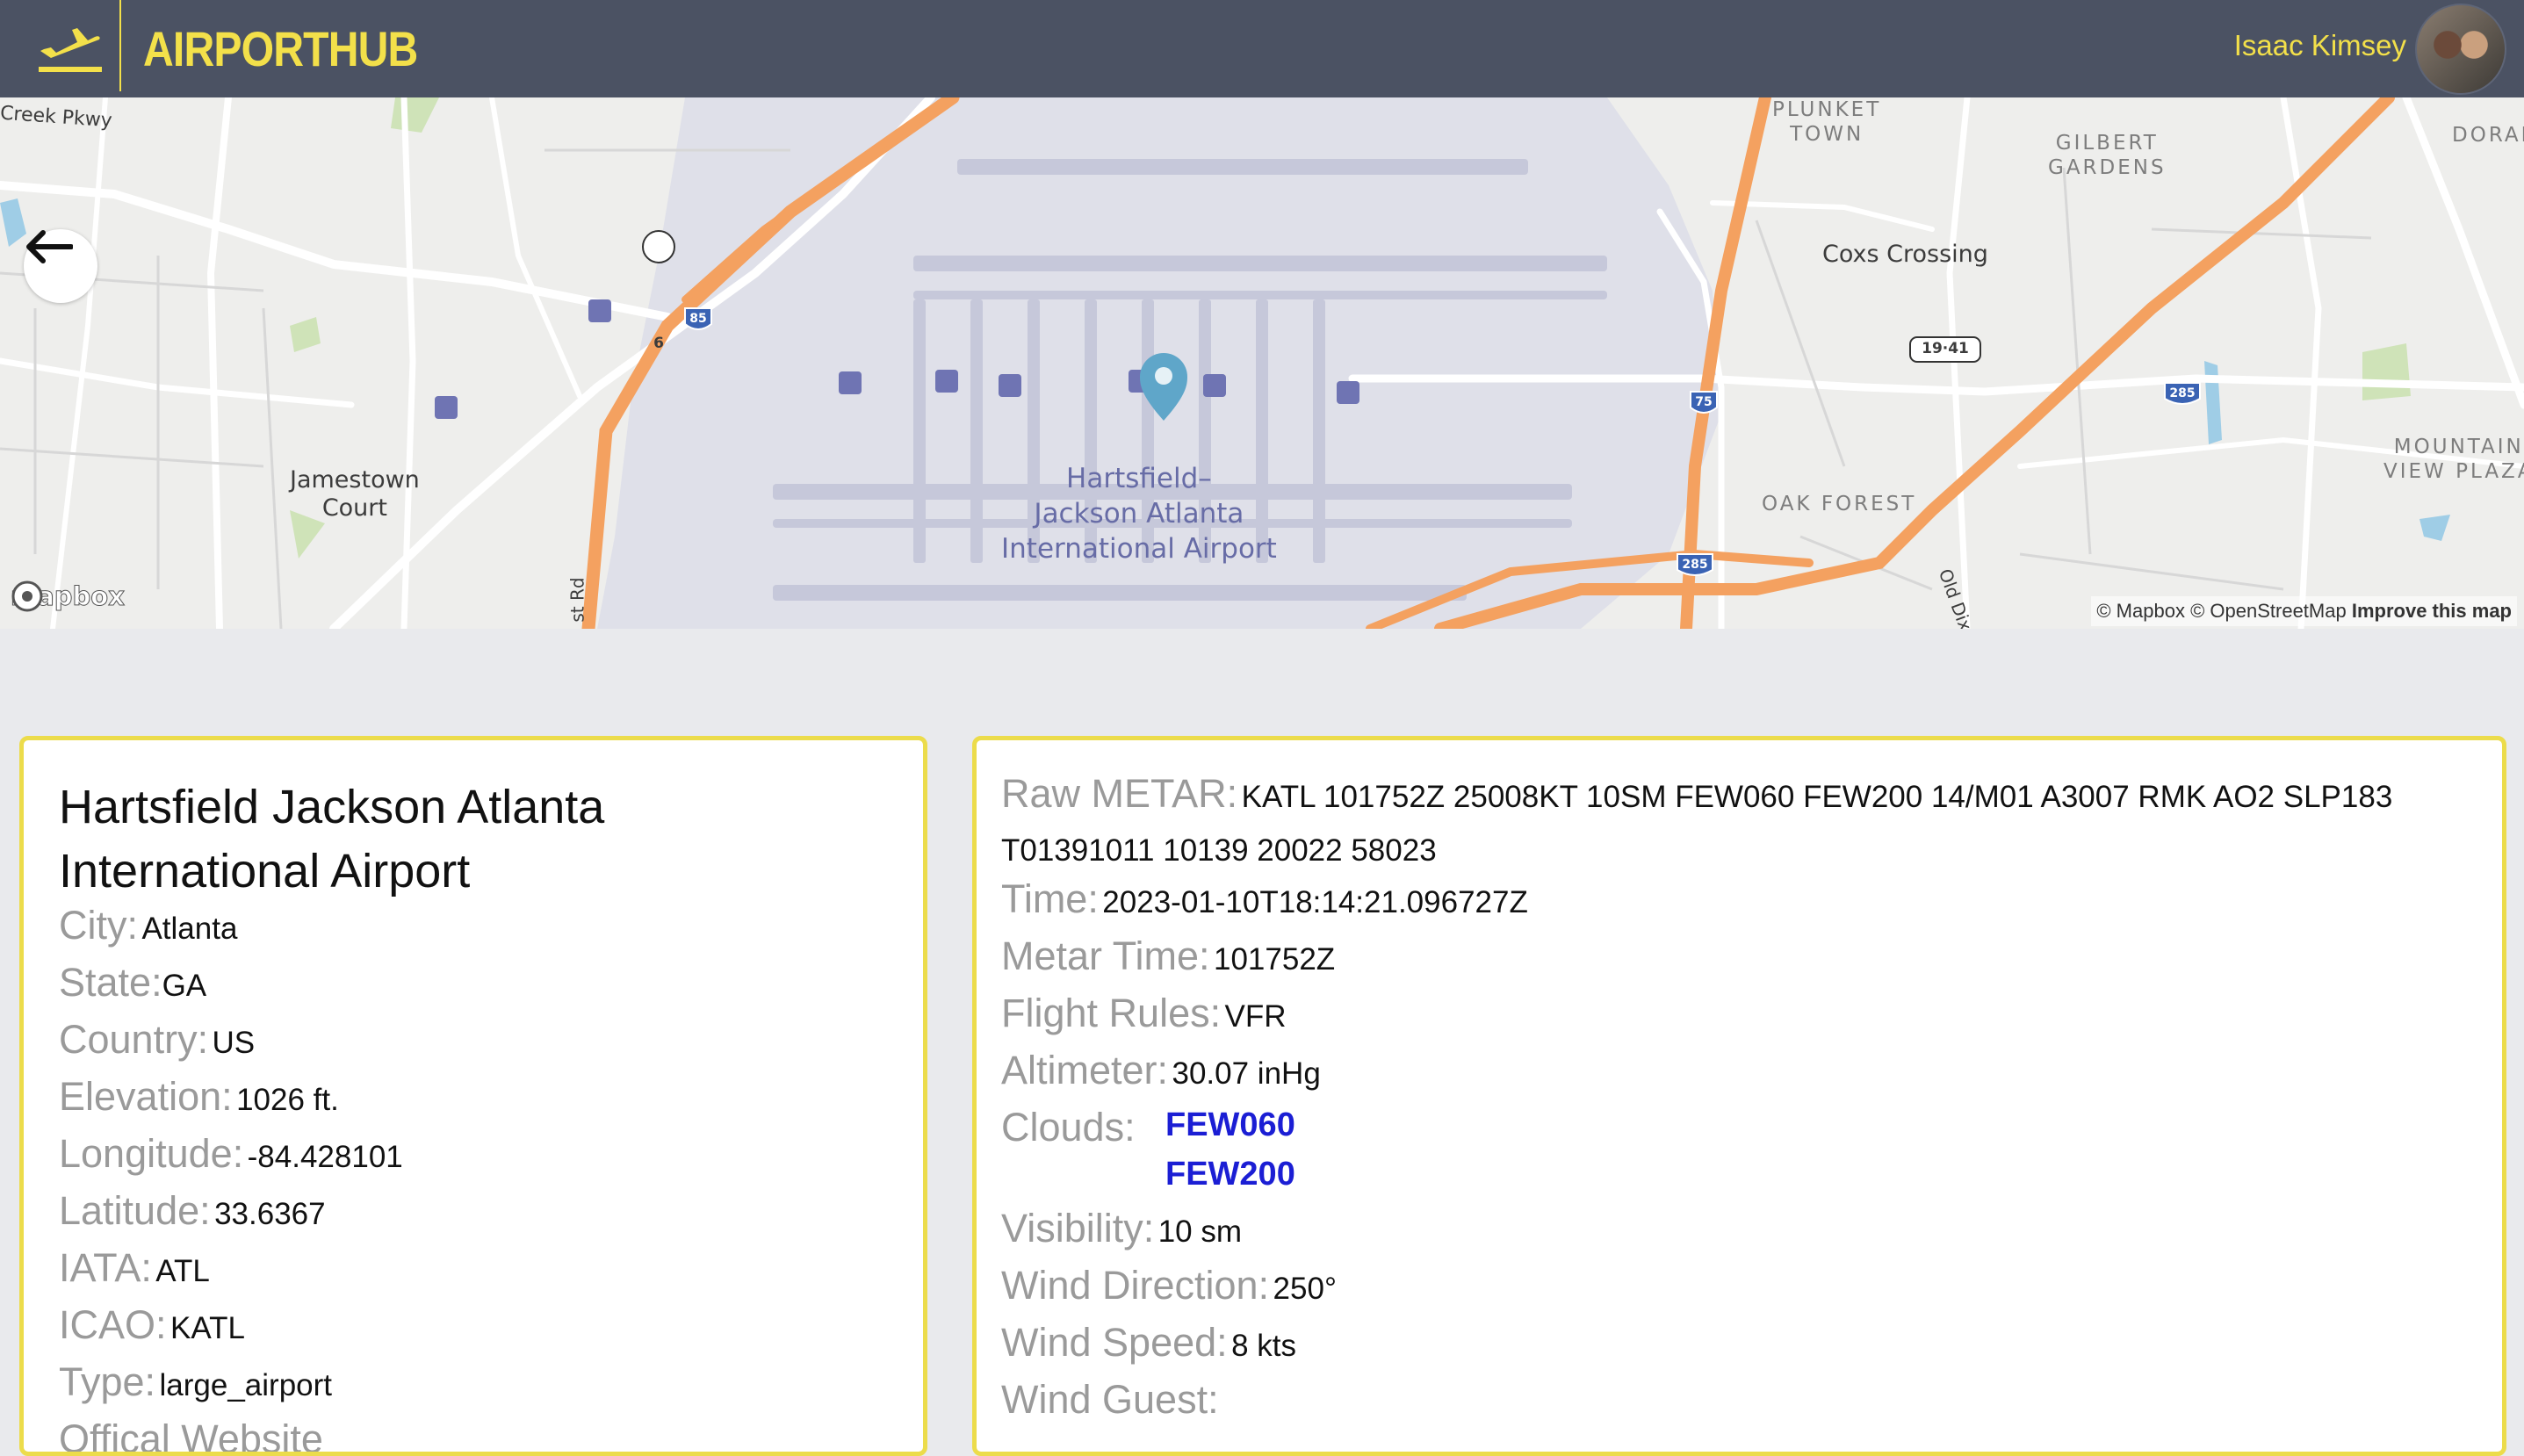  I want to click on user-name: Isaac Kimsey, so click(2320, 45).